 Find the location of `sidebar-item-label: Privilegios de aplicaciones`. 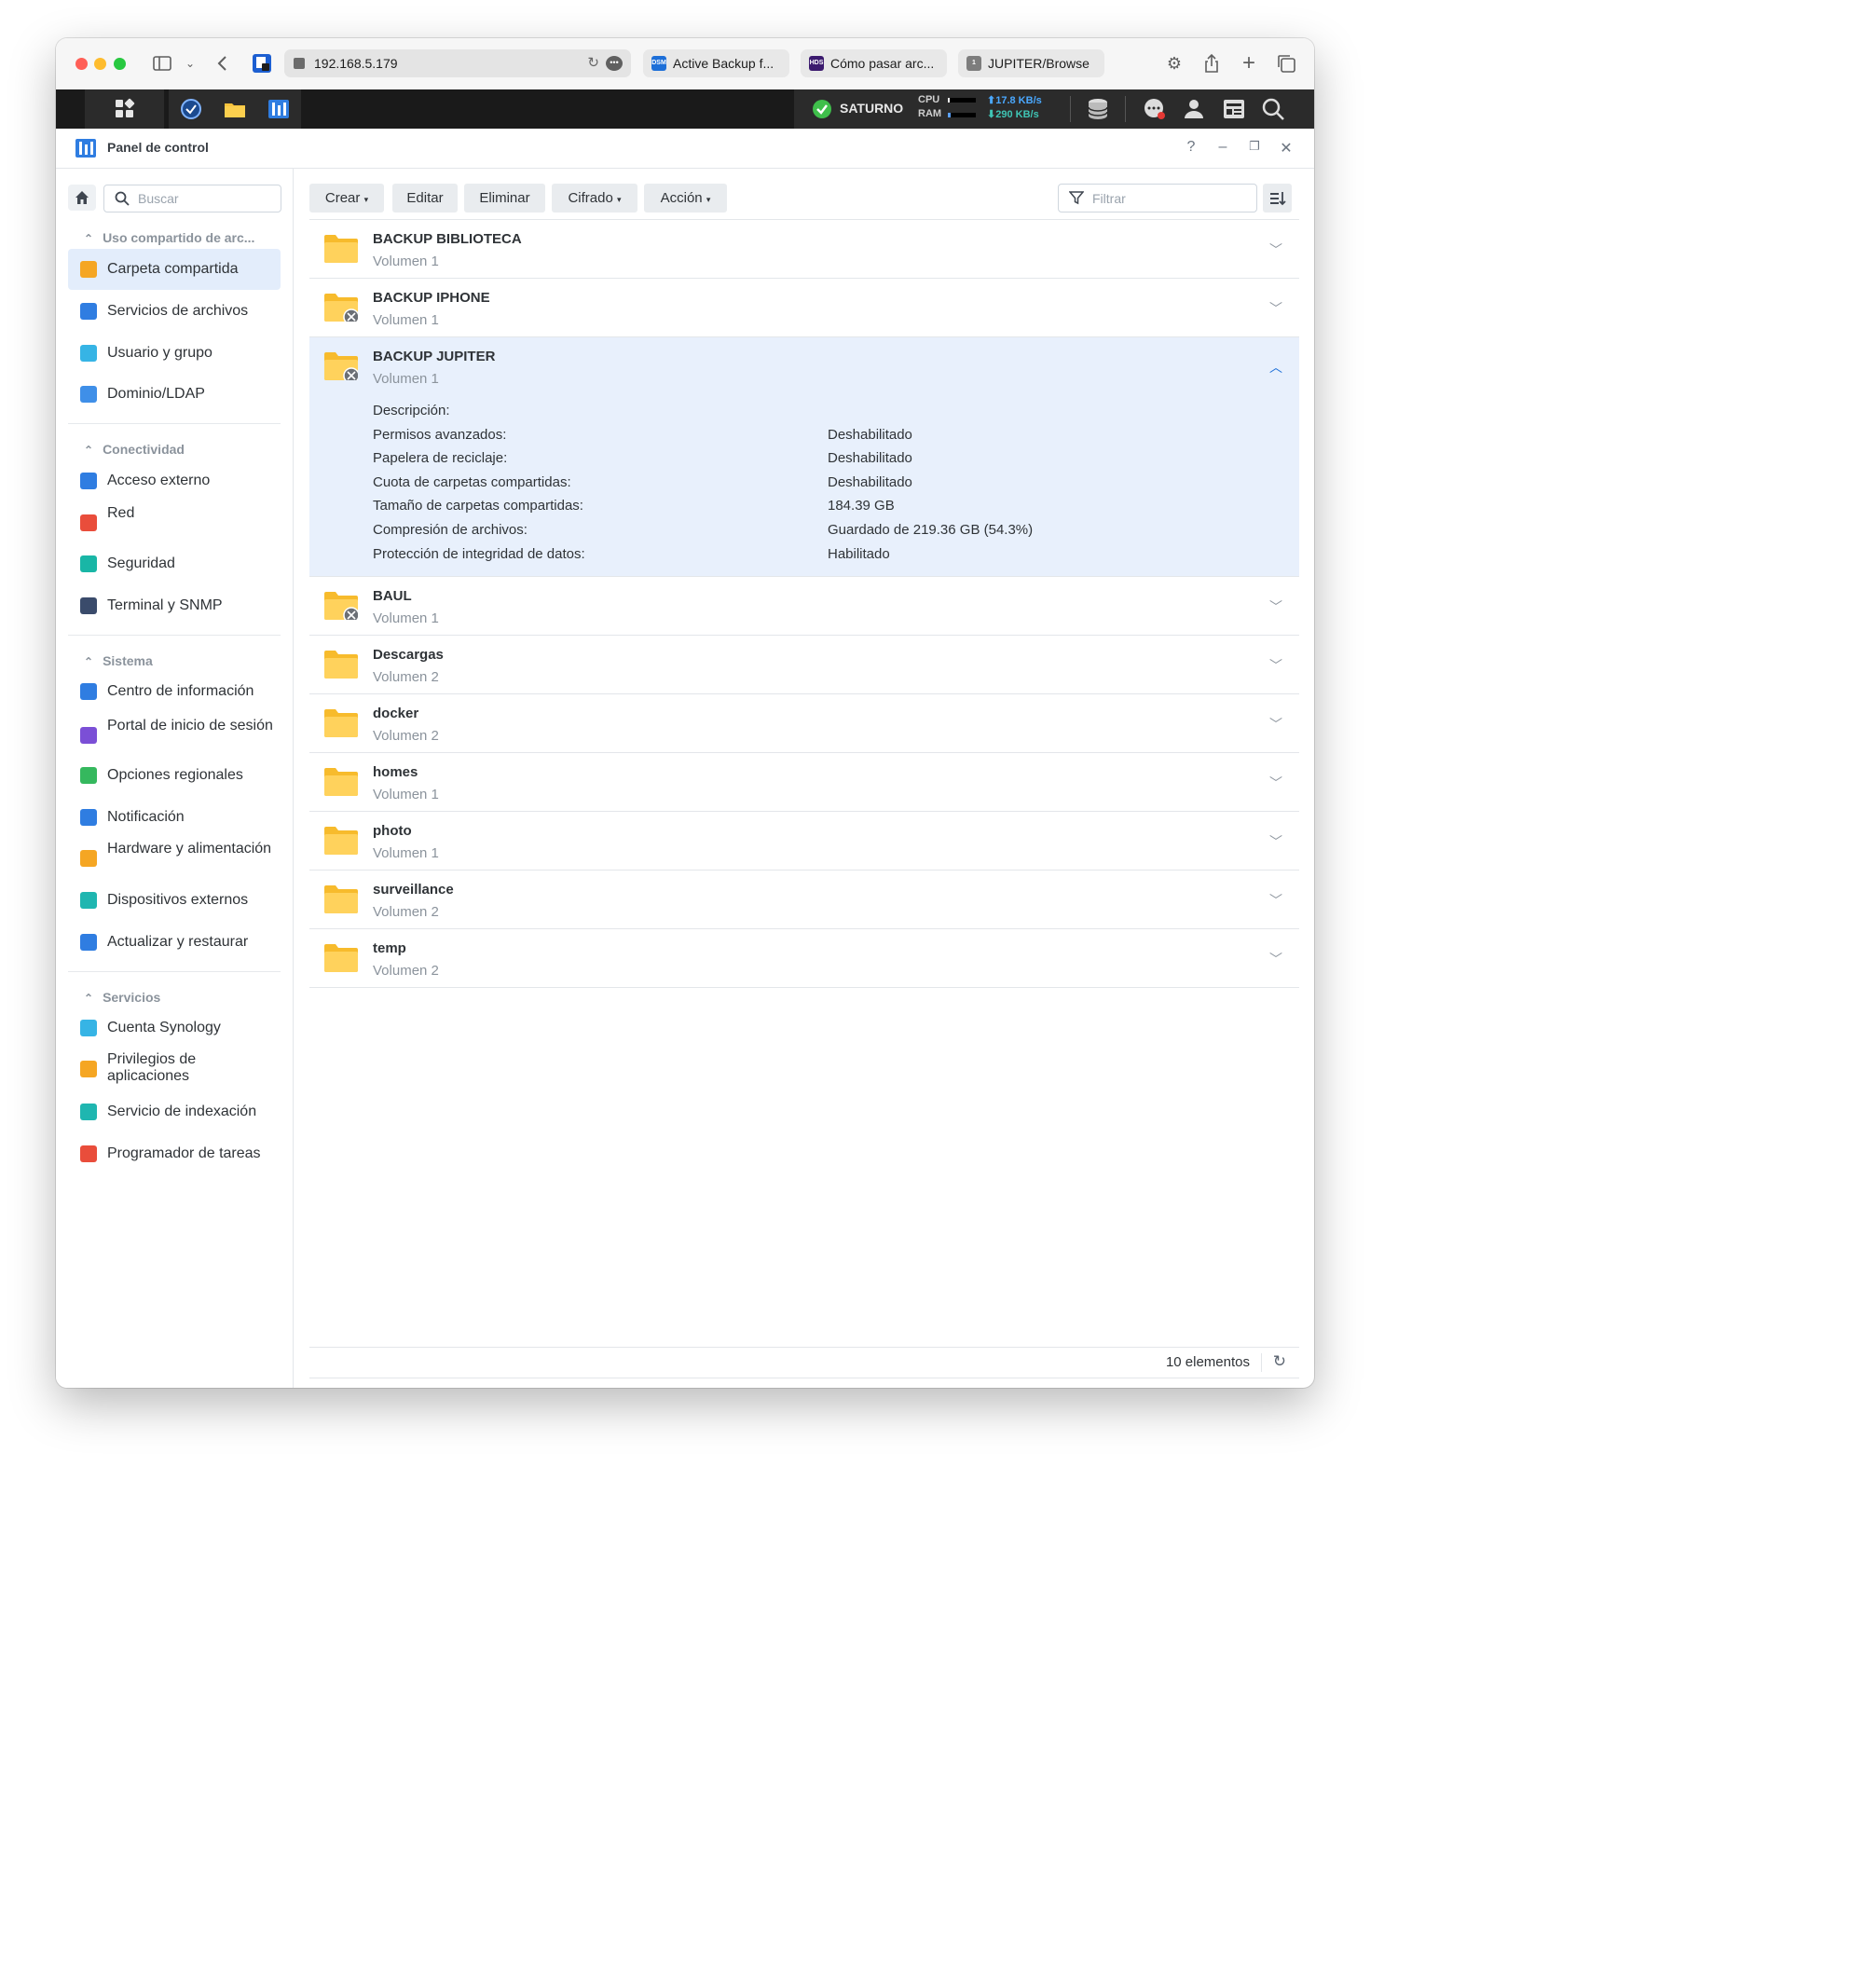

sidebar-item-label: Privilegios de aplicaciones is located at coordinates (152, 1067).